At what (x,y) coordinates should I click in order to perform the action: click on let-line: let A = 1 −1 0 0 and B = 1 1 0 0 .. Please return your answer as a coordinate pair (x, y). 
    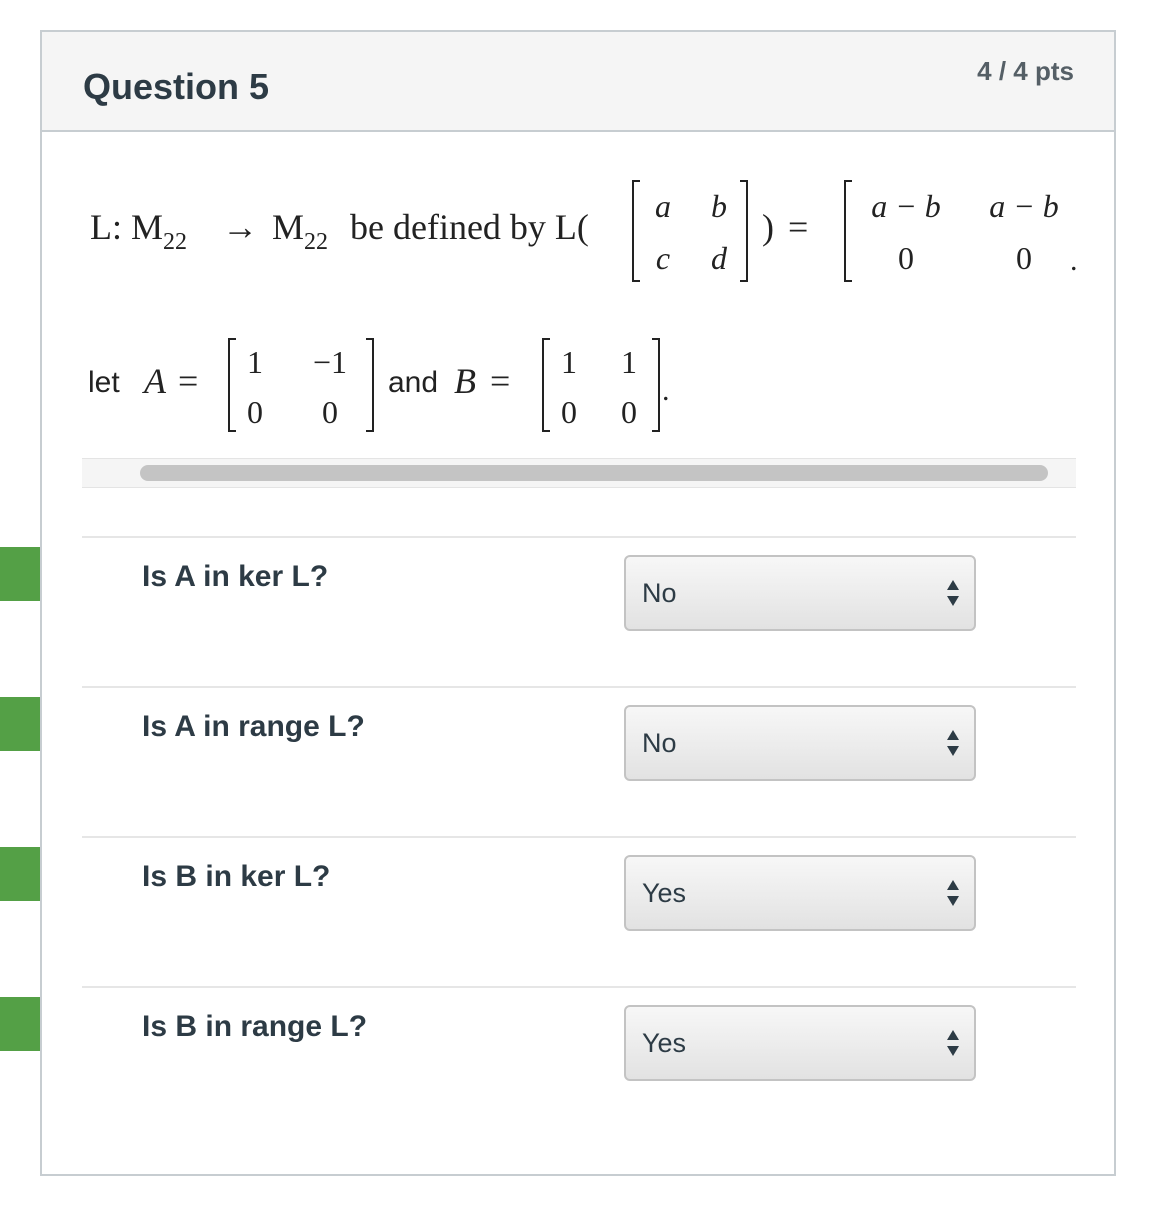
    Looking at the image, I should click on (548, 385).